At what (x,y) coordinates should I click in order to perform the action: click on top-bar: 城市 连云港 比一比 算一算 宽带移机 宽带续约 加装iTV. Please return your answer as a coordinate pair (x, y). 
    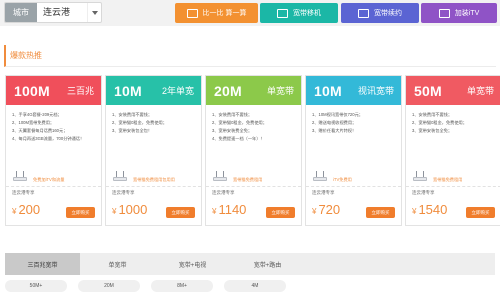
    Looking at the image, I should click on (250, 13).